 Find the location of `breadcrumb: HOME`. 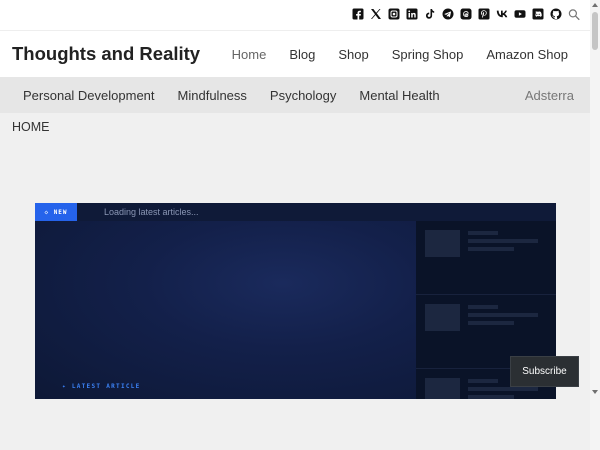

breadcrumb: HOME is located at coordinates (31, 127).